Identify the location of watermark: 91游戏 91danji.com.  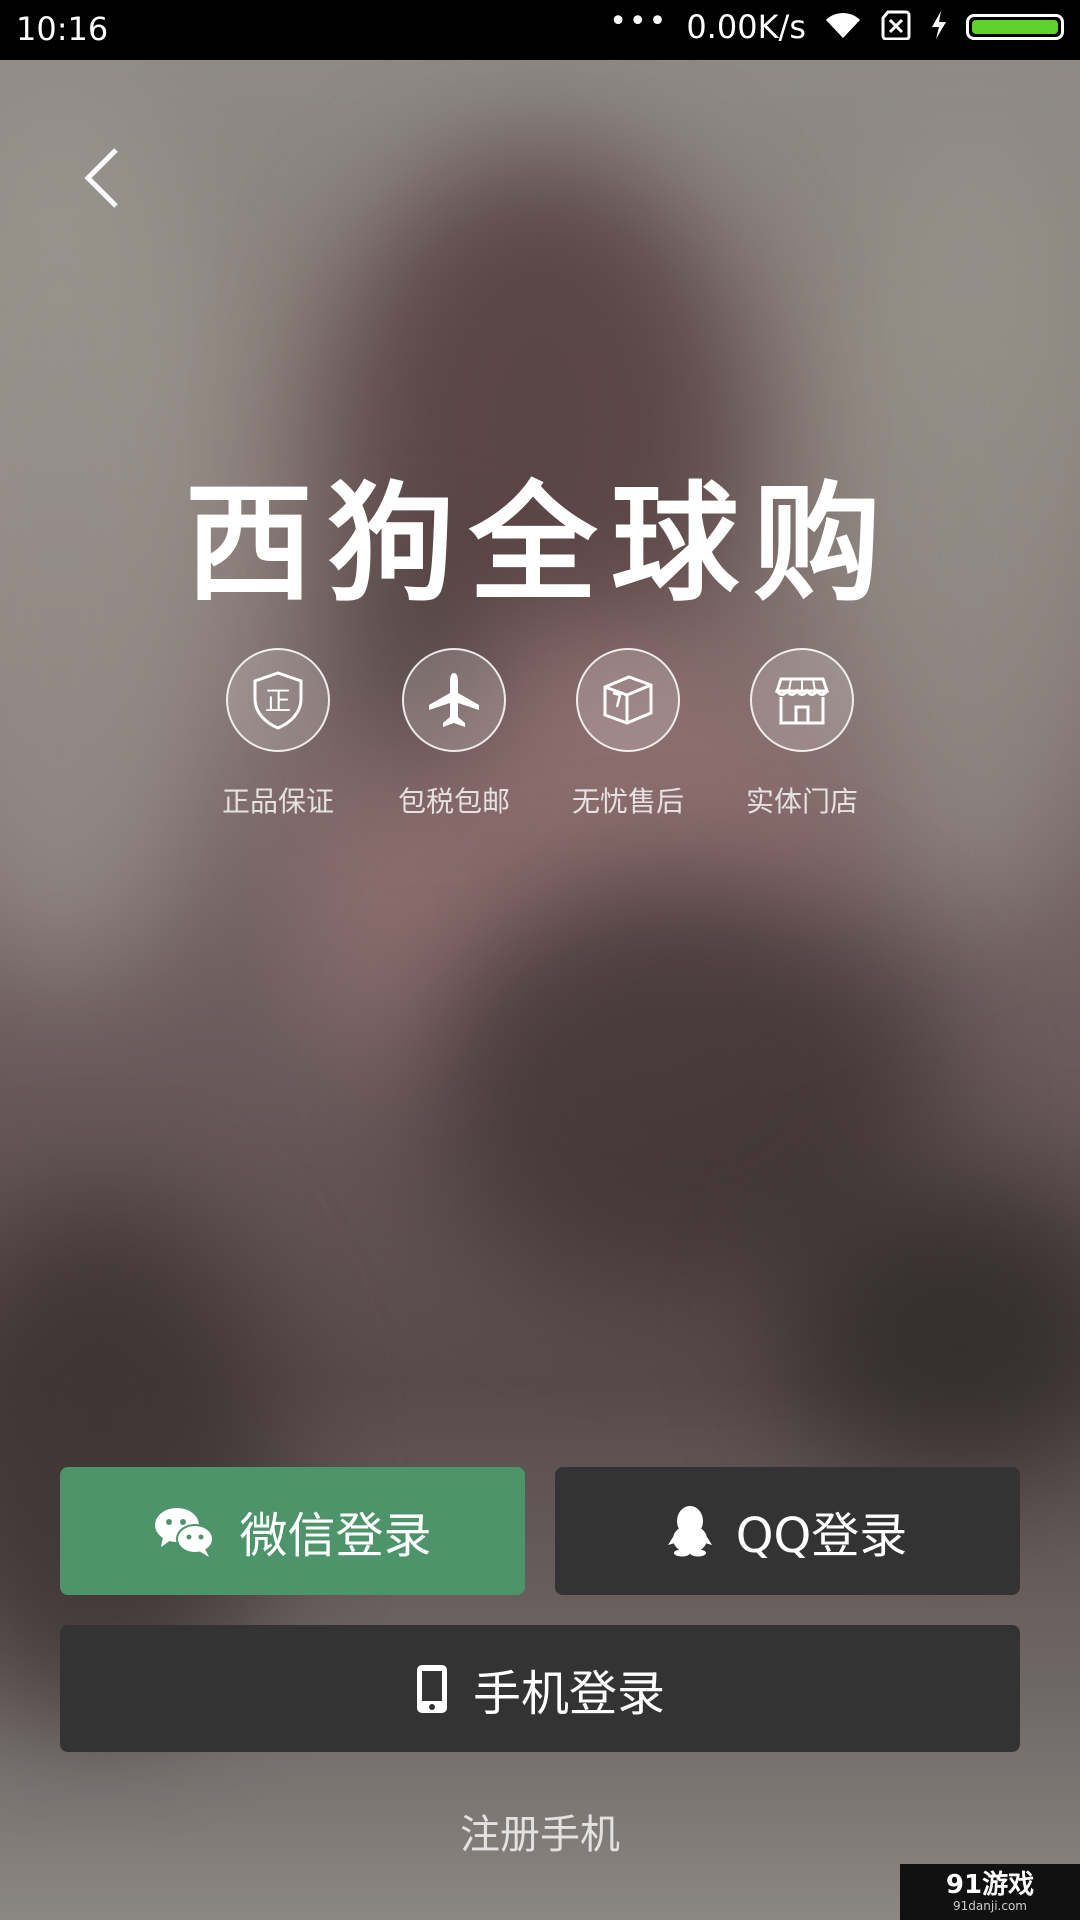
(990, 1892).